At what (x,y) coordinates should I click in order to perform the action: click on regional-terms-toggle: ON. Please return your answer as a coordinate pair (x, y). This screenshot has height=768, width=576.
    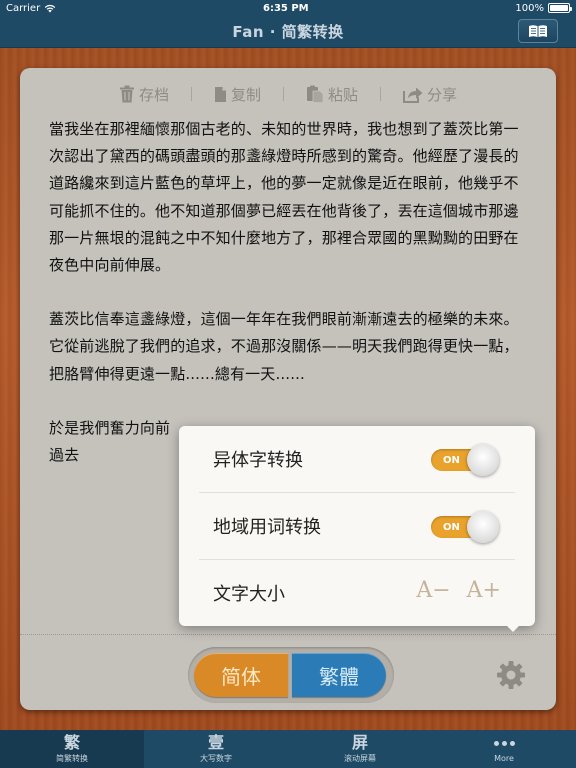
    Looking at the image, I should click on (466, 527).